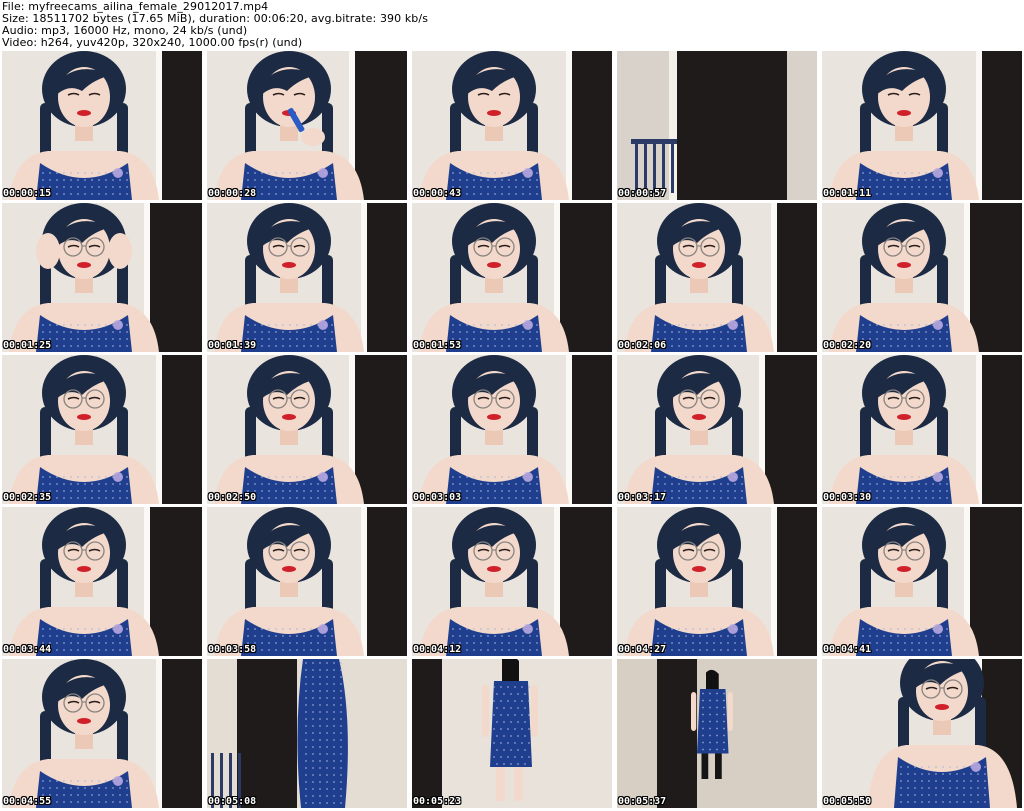 The width and height of the screenshot is (1024, 811). I want to click on video-thumbnail: 00:05:08, so click(307, 733).